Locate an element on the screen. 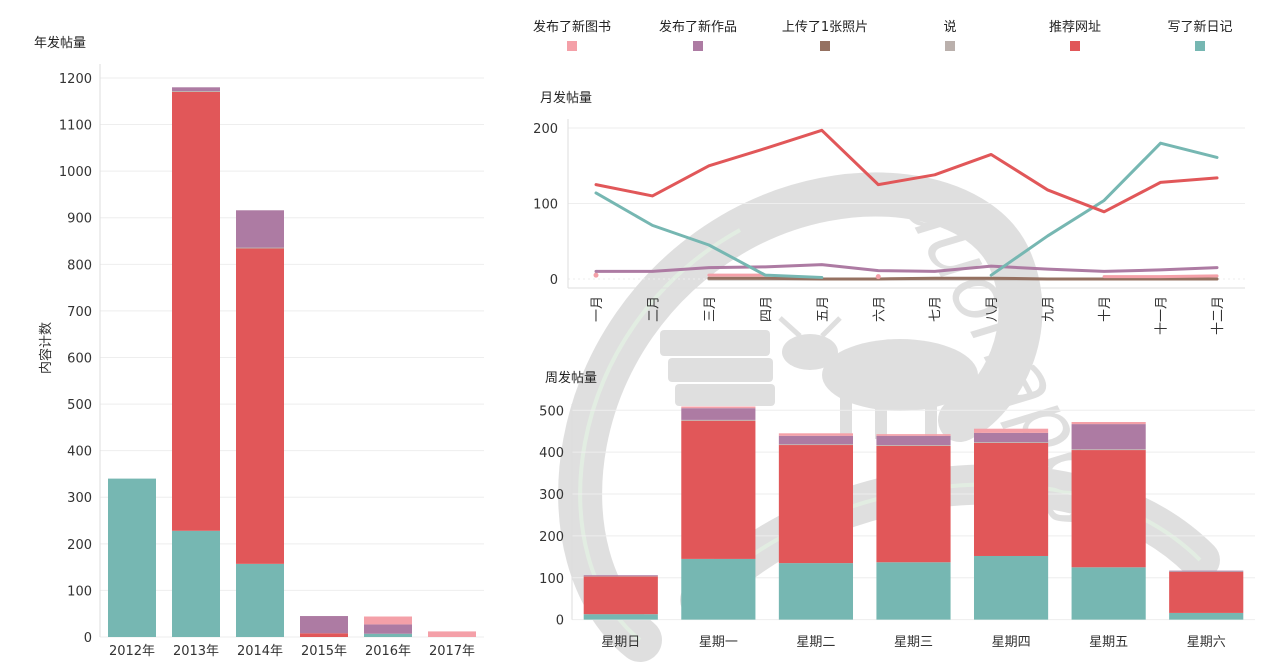  y-tick-label: 1200 is located at coordinates (75, 79).